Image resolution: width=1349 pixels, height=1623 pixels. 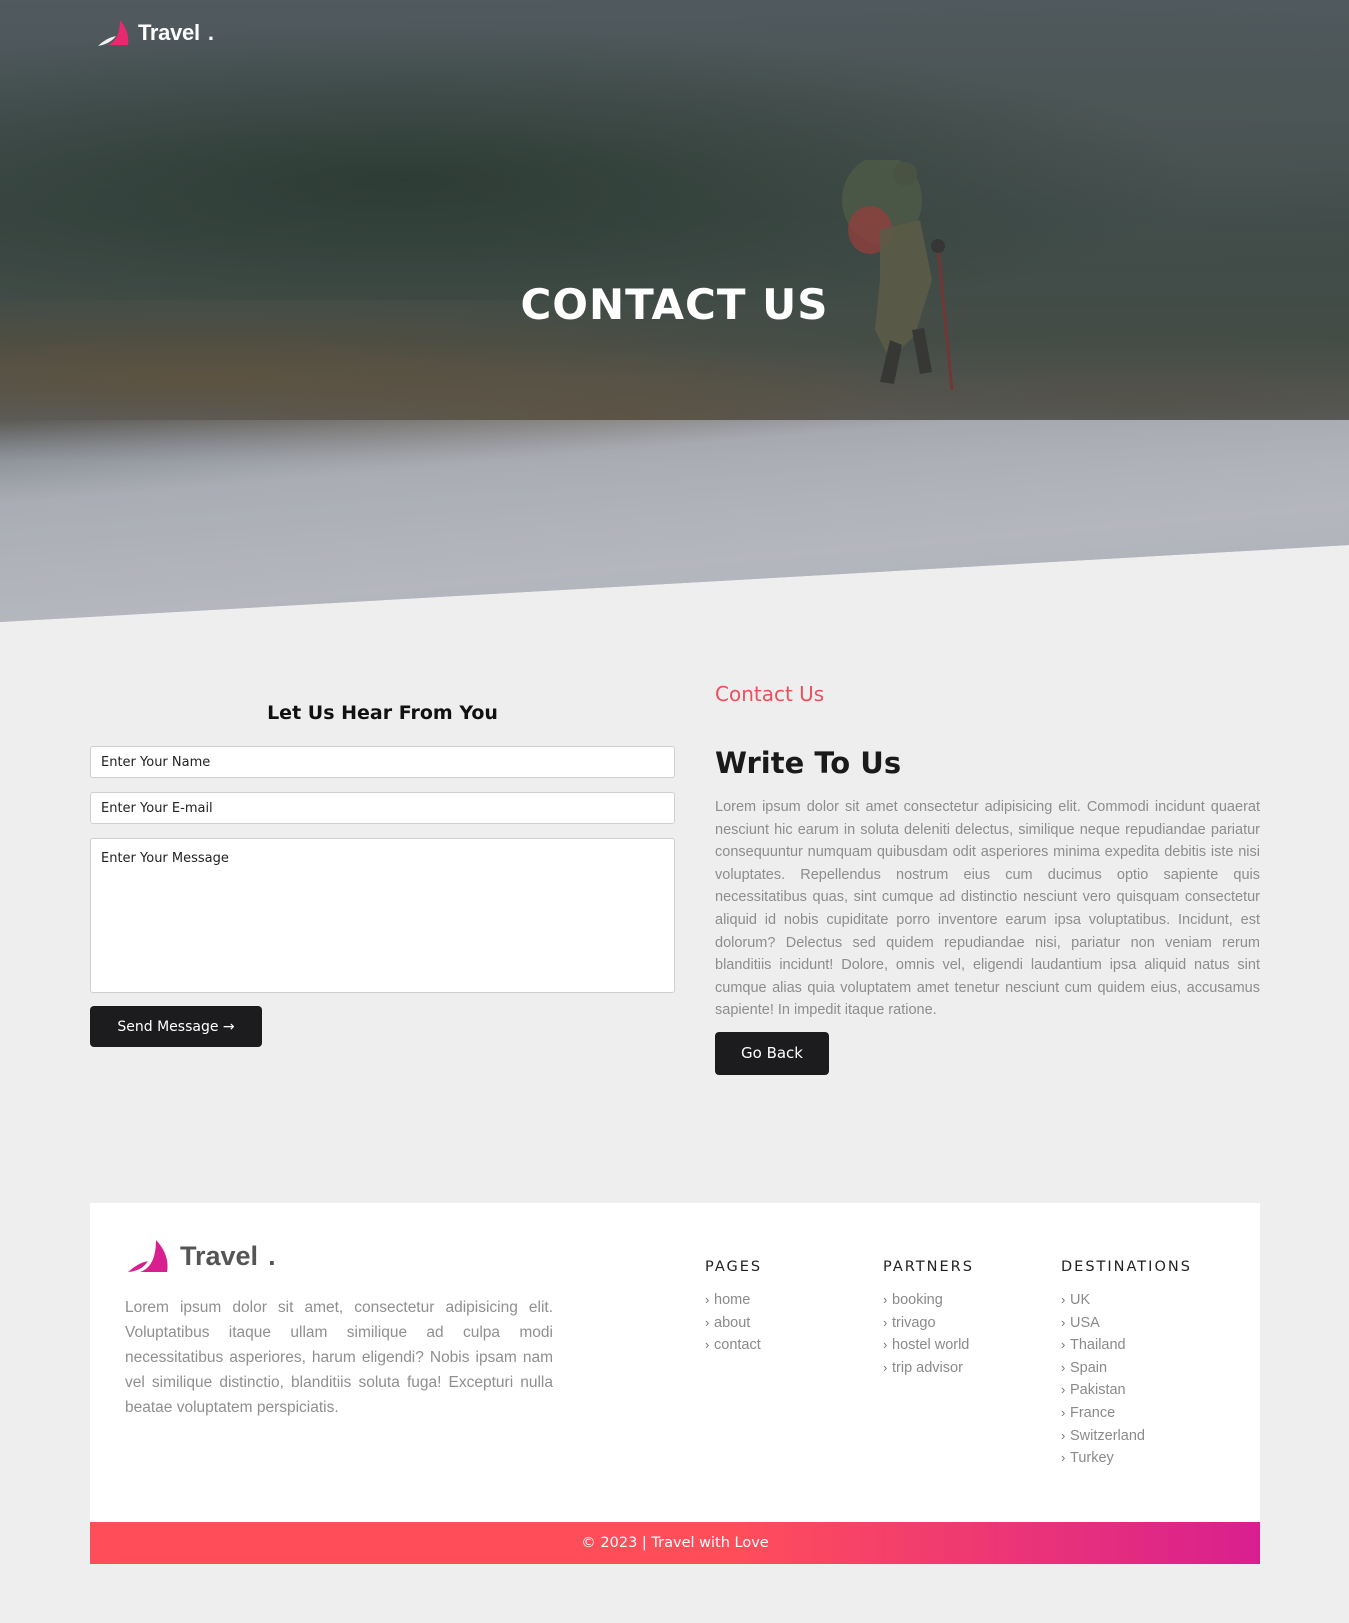 What do you see at coordinates (219, 1255) in the screenshot?
I see `footer-logo-text: Travel` at bounding box center [219, 1255].